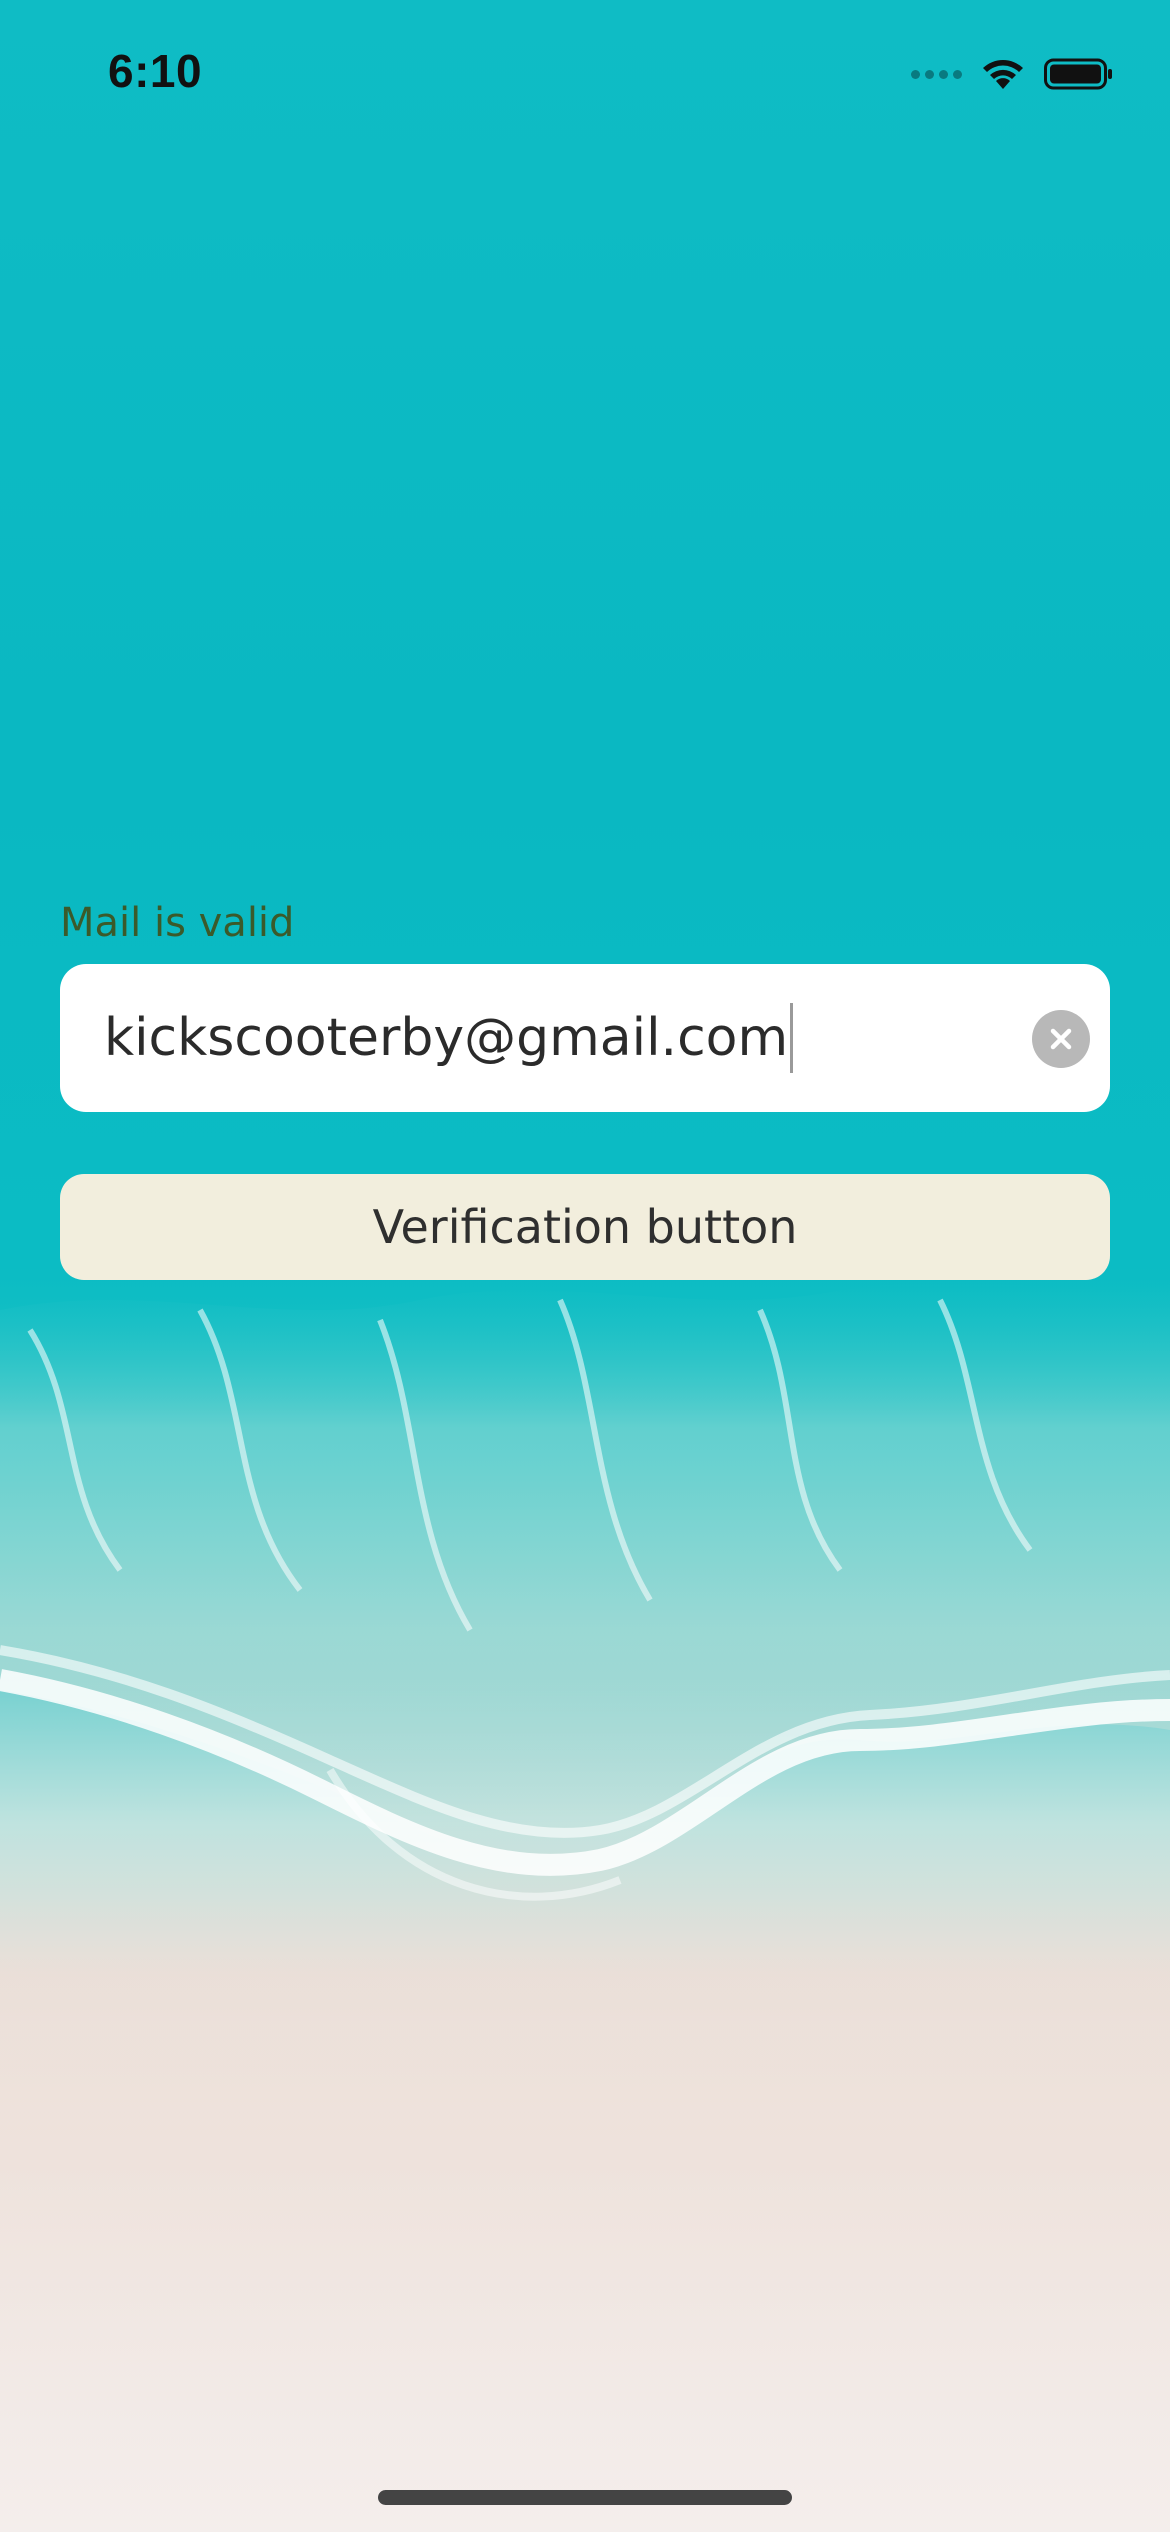  What do you see at coordinates (1003, 74) in the screenshot?
I see `wifi-icon` at bounding box center [1003, 74].